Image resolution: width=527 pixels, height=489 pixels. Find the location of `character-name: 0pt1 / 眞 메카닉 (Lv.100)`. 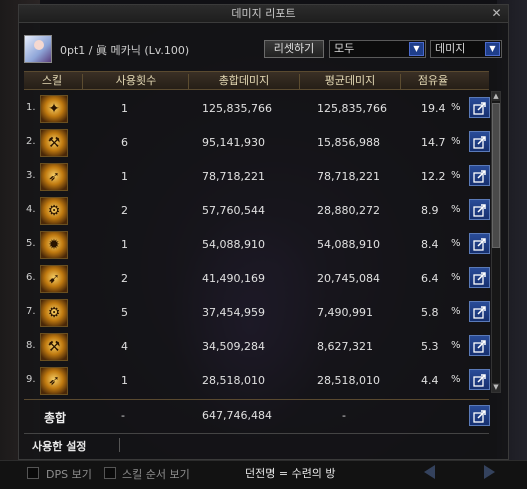

character-name: 0pt1 / 眞 메카닉 (Lv.100) is located at coordinates (125, 50).